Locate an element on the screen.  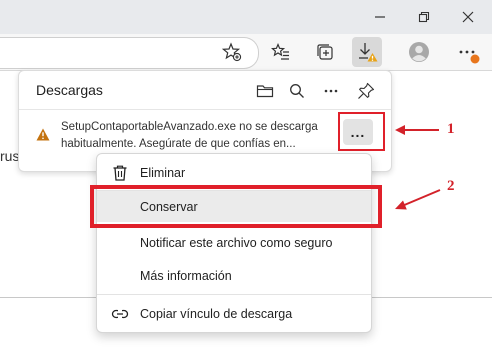
page-partial-text: rus is located at coordinates (10, 156).